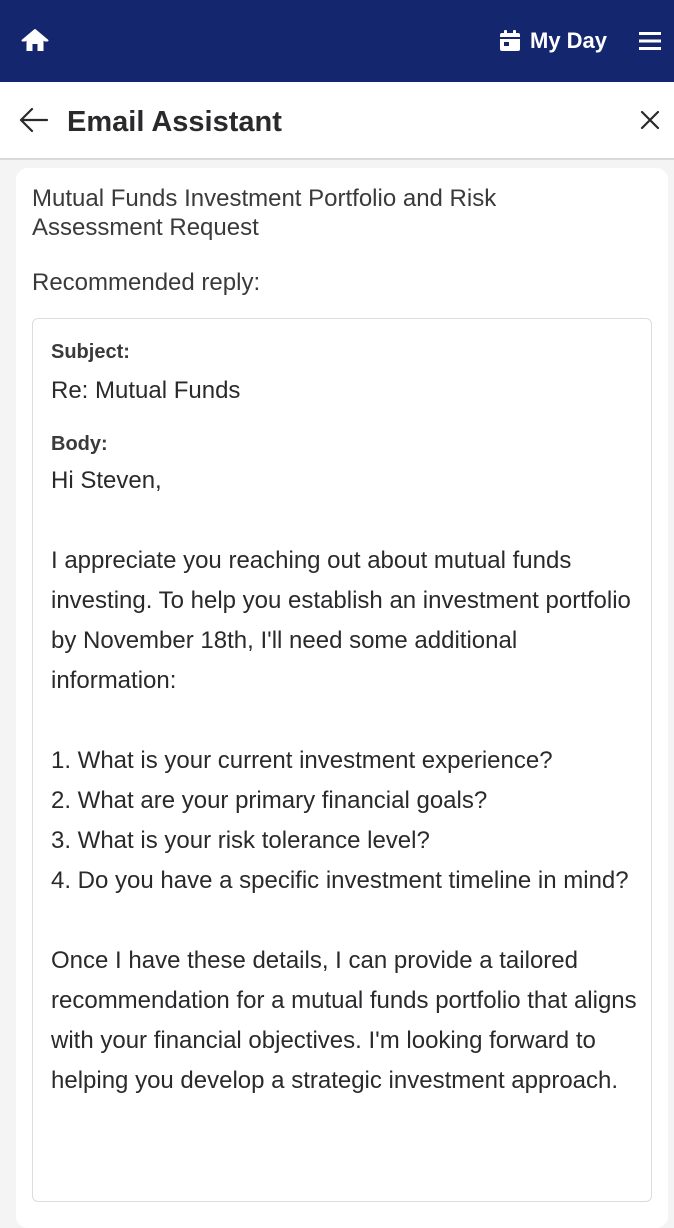  I want to click on home-button, so click(35, 41).